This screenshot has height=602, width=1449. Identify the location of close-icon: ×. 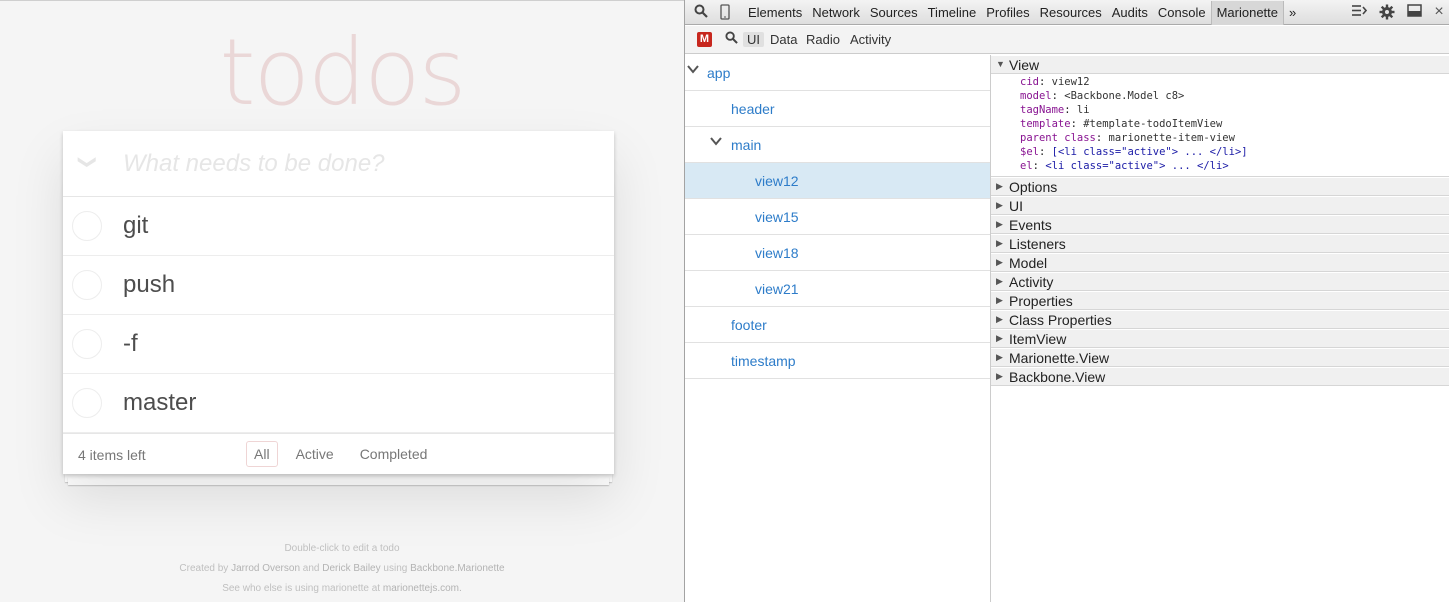
(1439, 12).